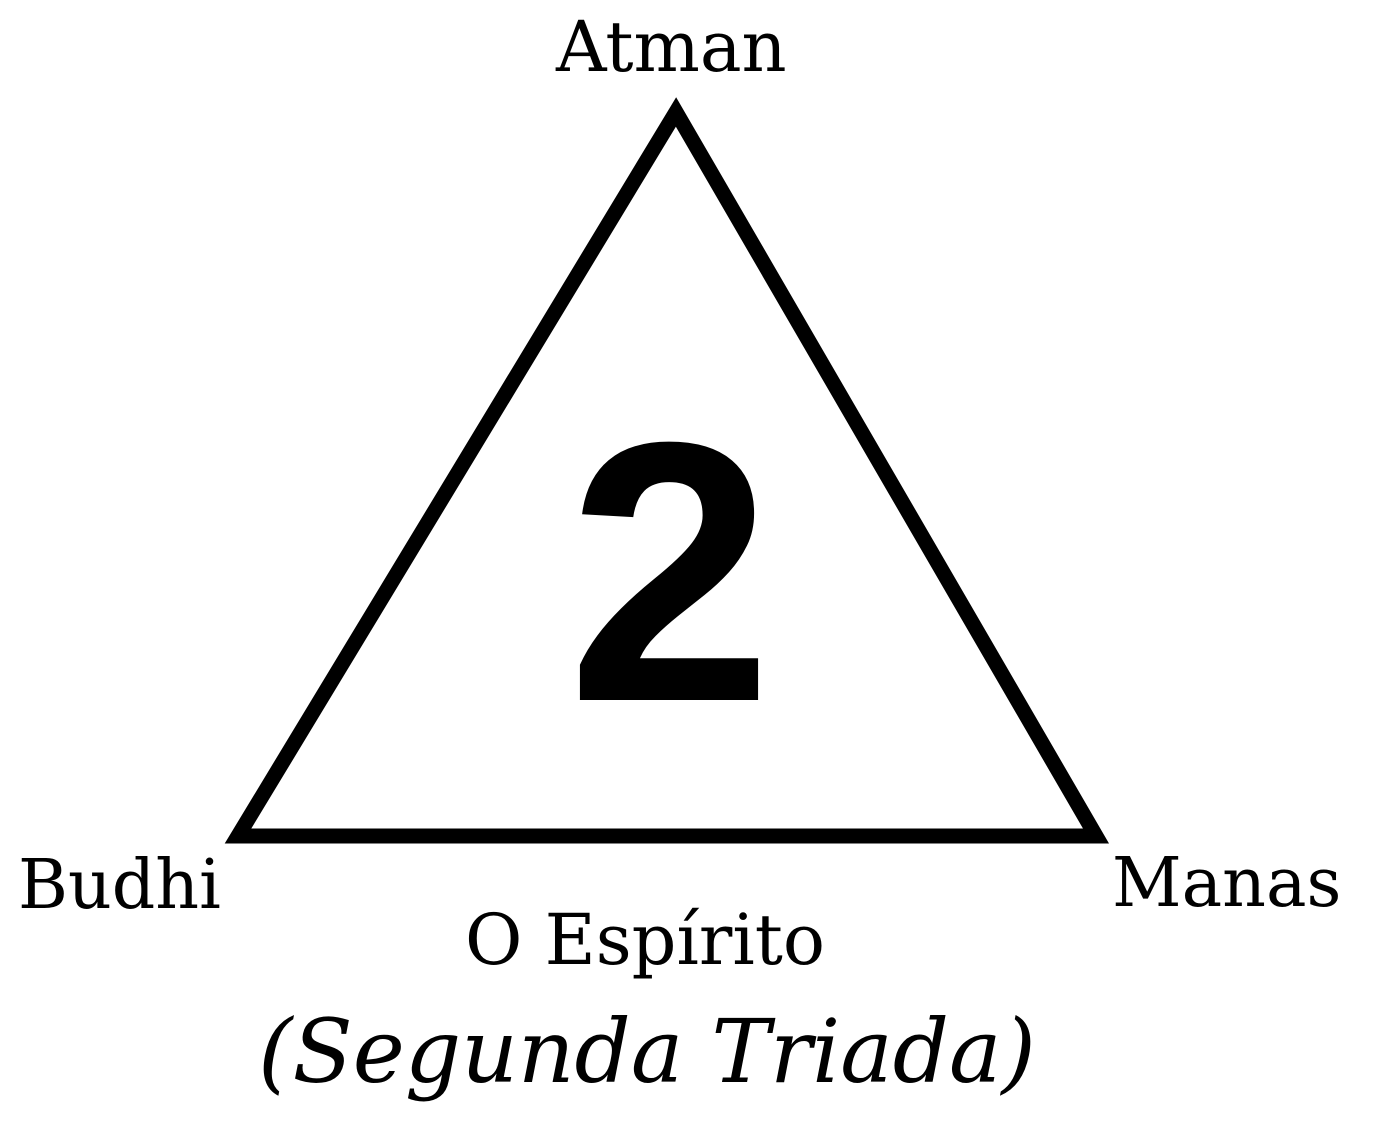 This screenshot has width=1384, height=1121. Describe the element at coordinates (670, 572) in the screenshot. I see `triangle-center-number: 2` at that location.